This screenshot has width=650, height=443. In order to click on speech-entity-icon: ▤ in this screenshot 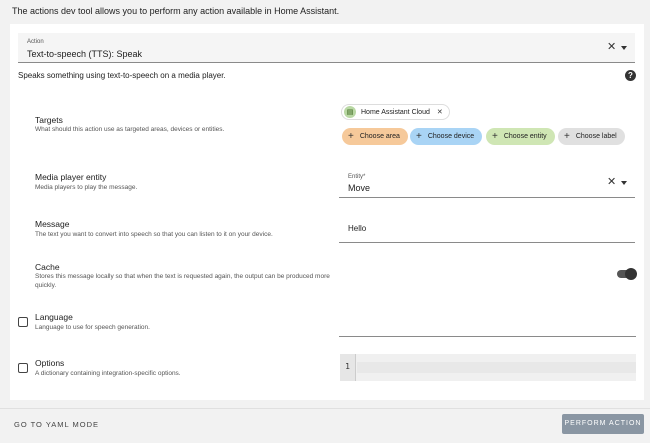, I will do `click(350, 112)`.